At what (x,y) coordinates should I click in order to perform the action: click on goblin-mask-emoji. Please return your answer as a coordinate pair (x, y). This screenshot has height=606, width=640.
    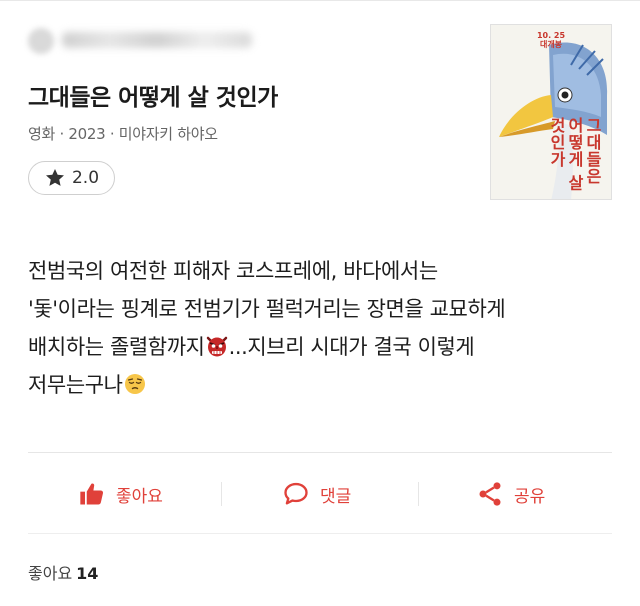
    Looking at the image, I should click on (216, 346).